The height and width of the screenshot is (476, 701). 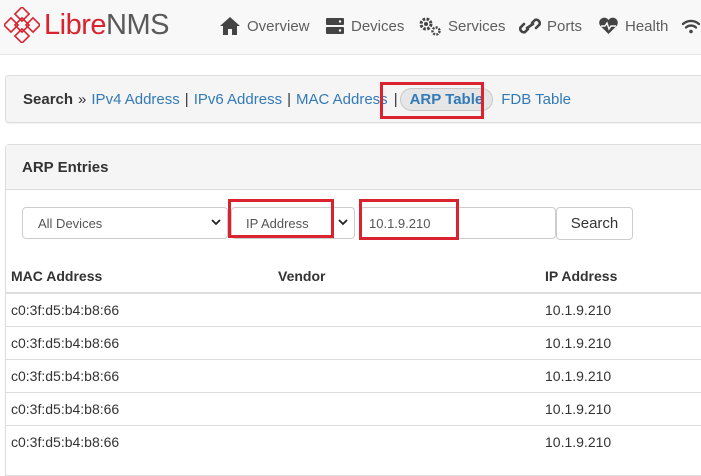 I want to click on nav-ports: Ports, so click(x=550, y=26).